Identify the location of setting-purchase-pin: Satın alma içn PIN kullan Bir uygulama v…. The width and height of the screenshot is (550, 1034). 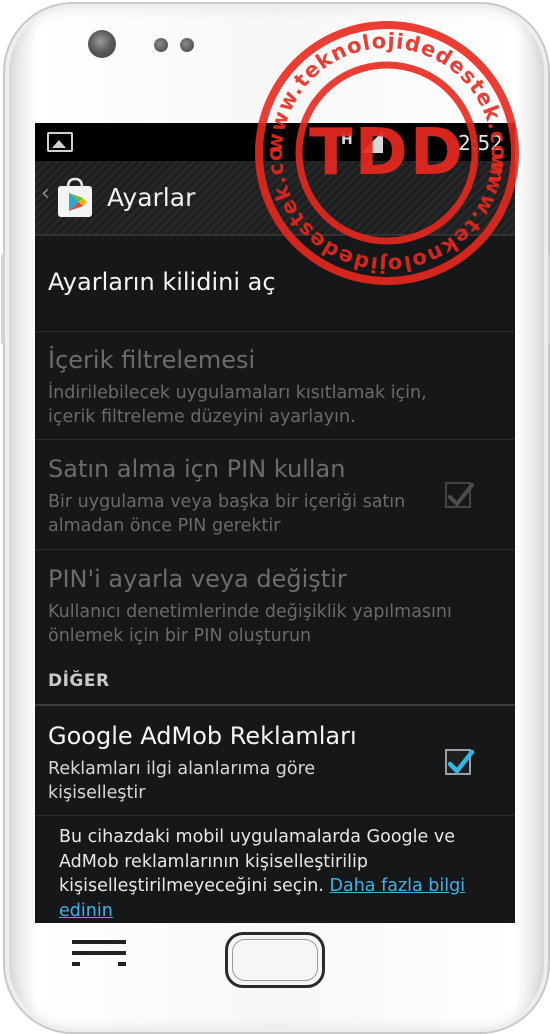
(275, 495).